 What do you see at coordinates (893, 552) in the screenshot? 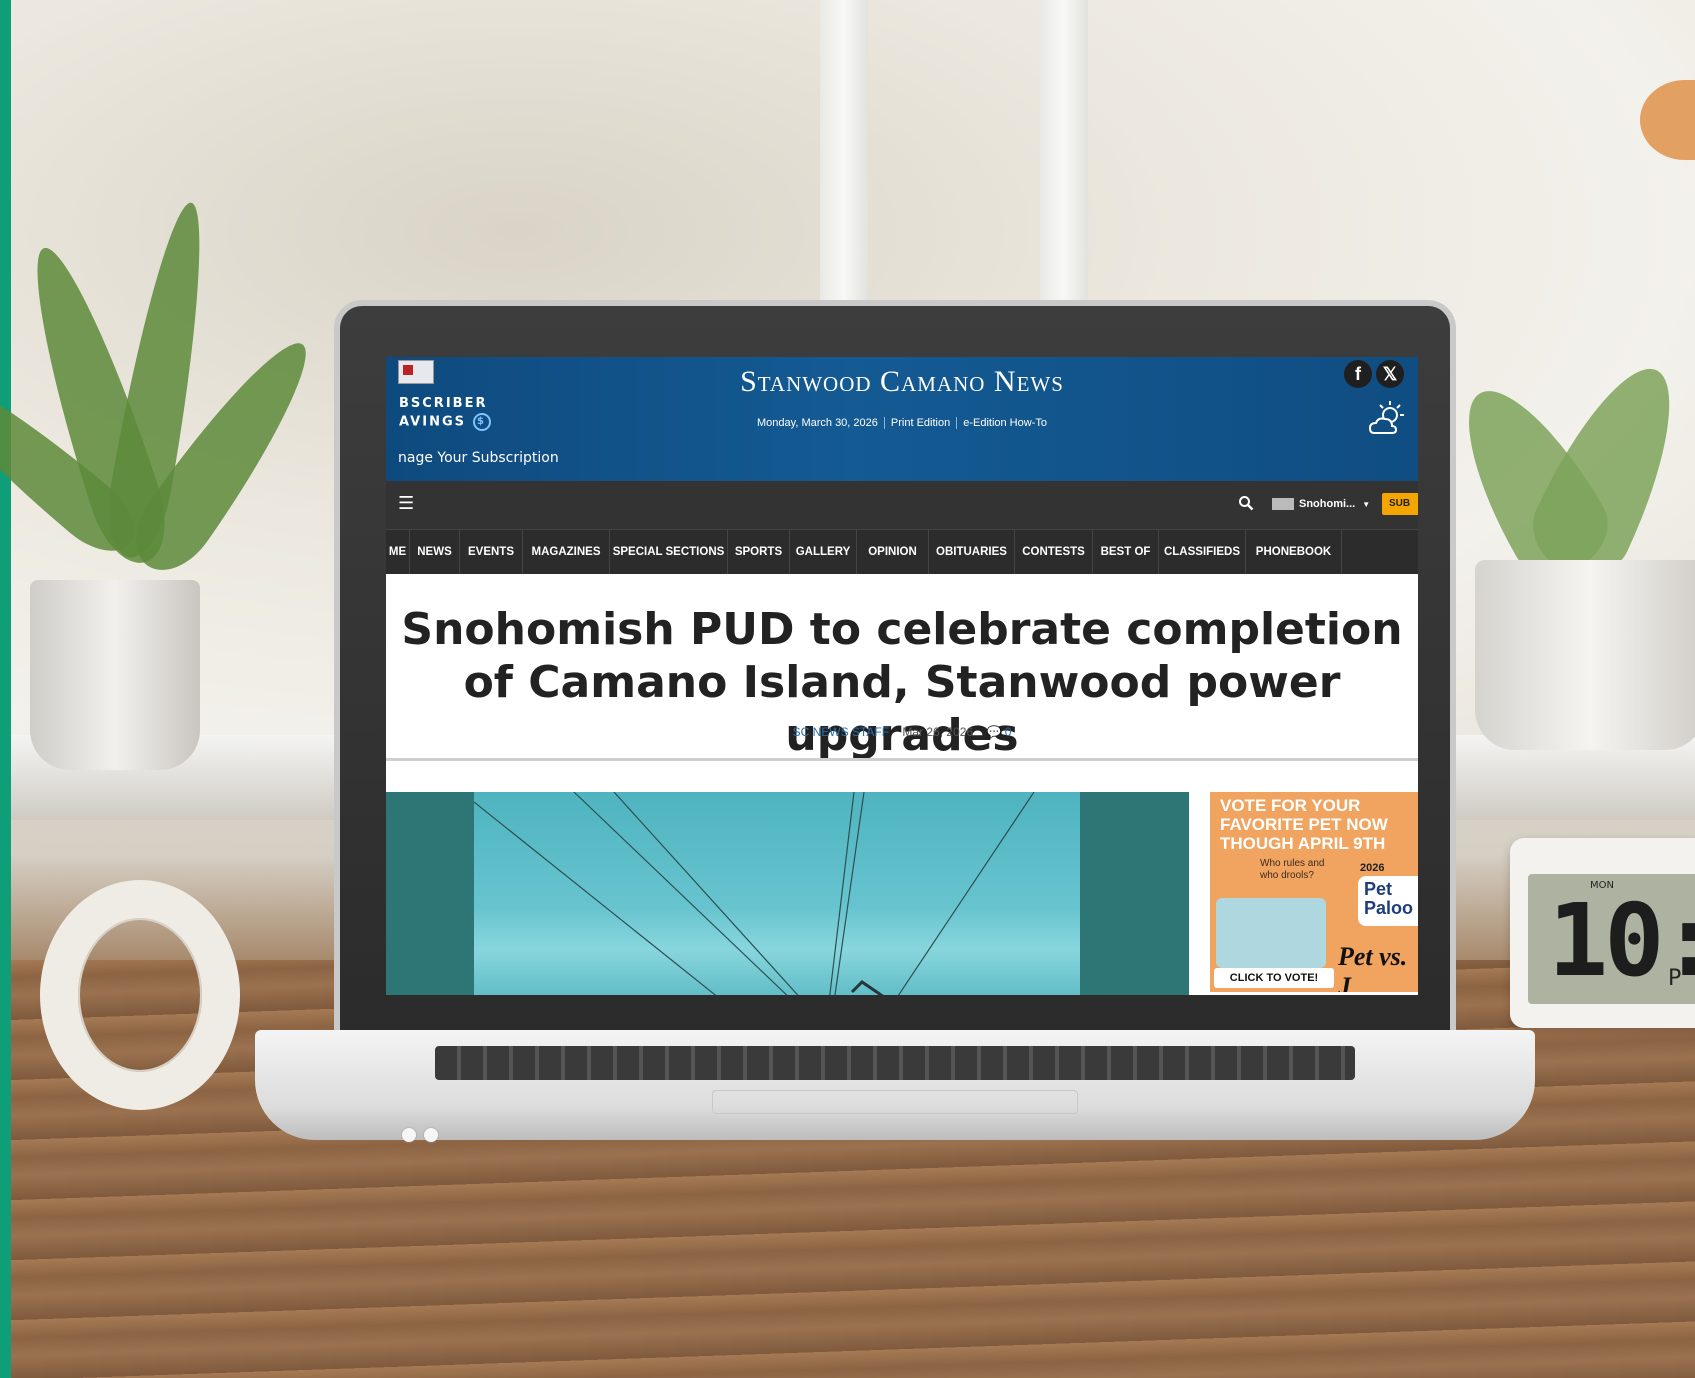
I see `nav-item-opinion: OPINION` at bounding box center [893, 552].